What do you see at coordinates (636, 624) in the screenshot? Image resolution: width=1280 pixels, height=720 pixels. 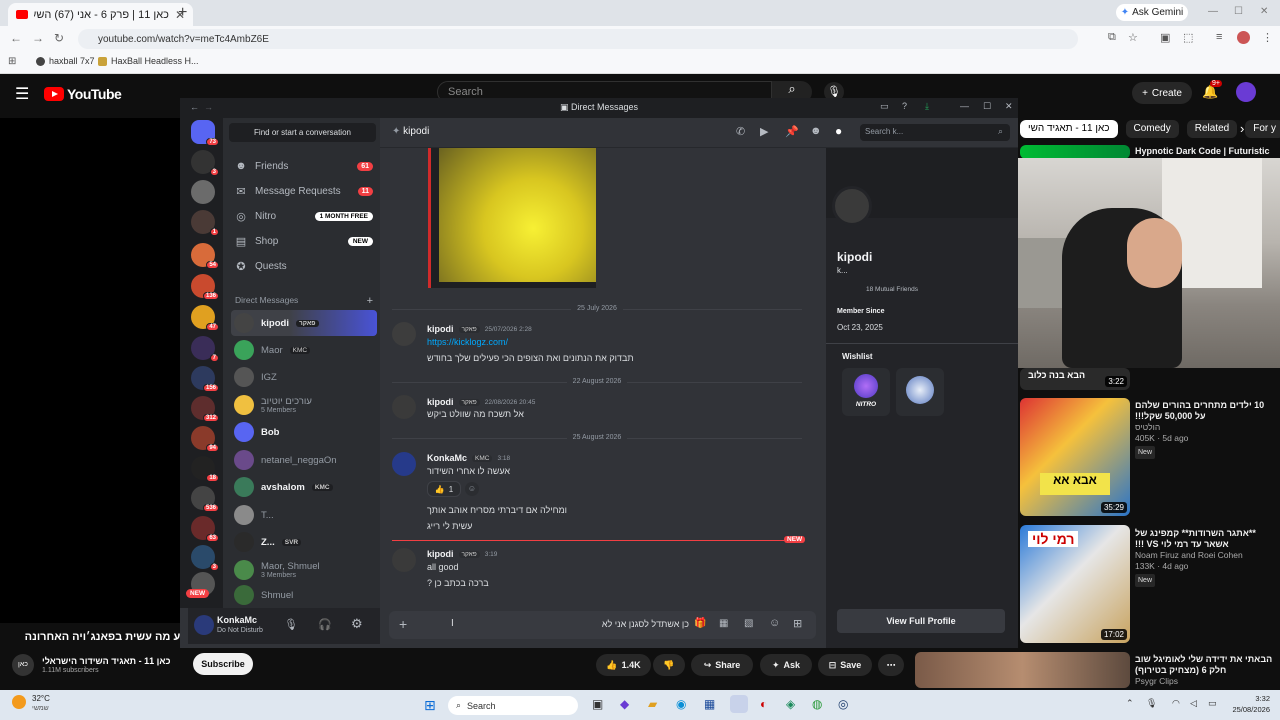 I see `composer-input: כן אשתדל לסגנן אני לא` at bounding box center [636, 624].